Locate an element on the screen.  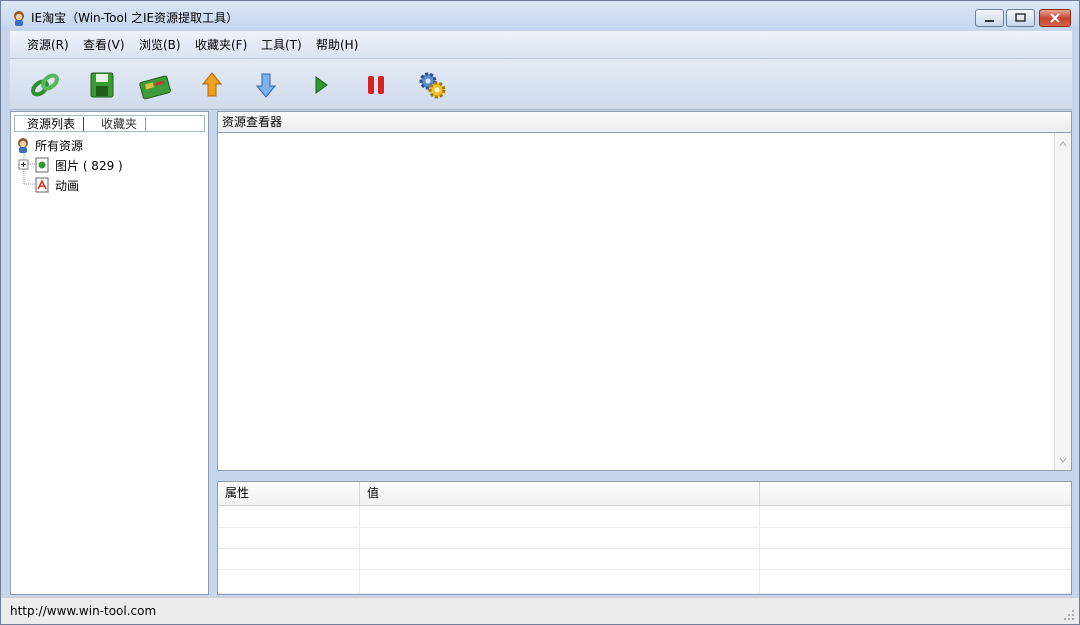
tree-node-images: 图片 ( 829 ) is located at coordinates (79, 165).